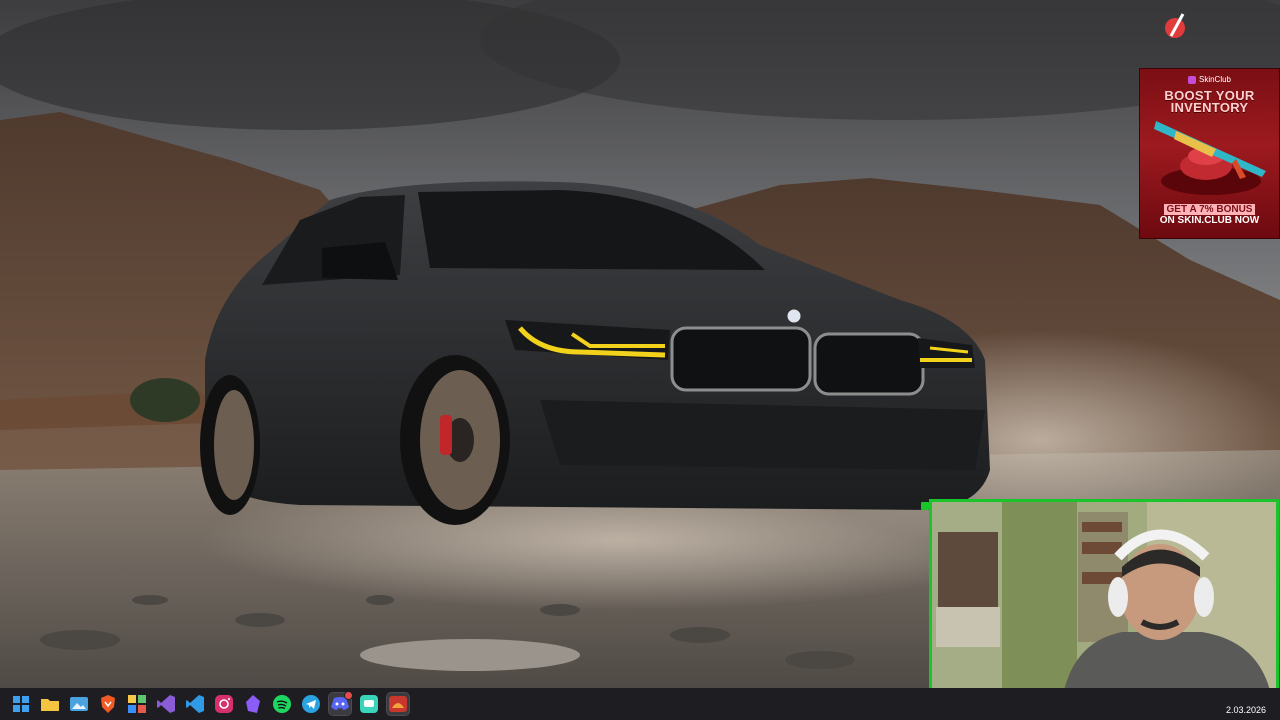 This screenshot has width=1280, height=720. What do you see at coordinates (1209, 209) in the screenshot?
I see `ad-cta-line1: GET A 7% BONUS` at bounding box center [1209, 209].